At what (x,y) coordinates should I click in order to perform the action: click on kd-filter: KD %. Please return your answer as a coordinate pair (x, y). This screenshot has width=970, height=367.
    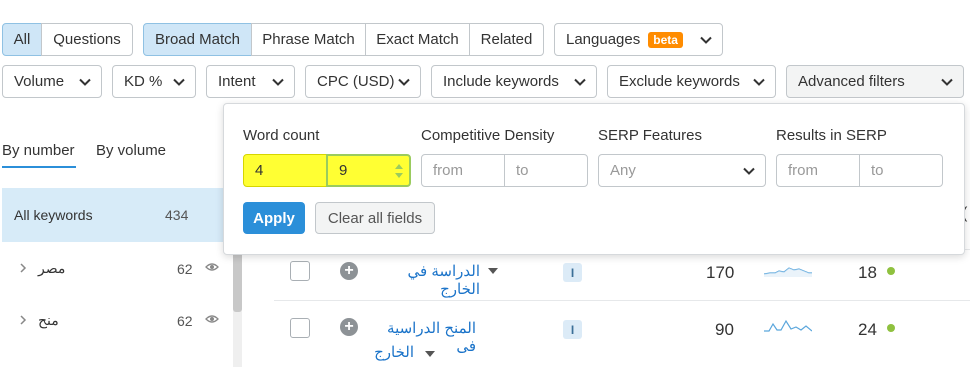
    Looking at the image, I should click on (154, 81).